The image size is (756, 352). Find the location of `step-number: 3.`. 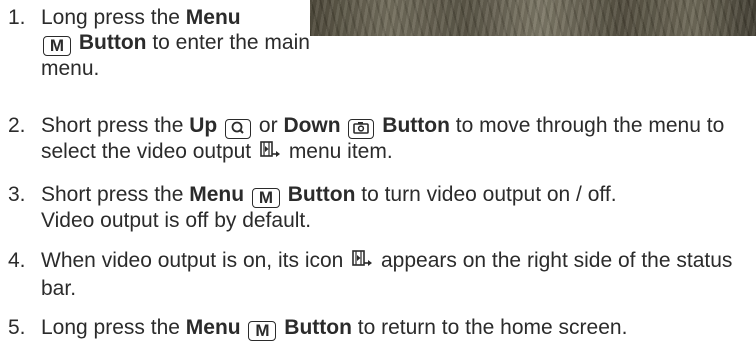

step-number: 3. is located at coordinates (17, 194).